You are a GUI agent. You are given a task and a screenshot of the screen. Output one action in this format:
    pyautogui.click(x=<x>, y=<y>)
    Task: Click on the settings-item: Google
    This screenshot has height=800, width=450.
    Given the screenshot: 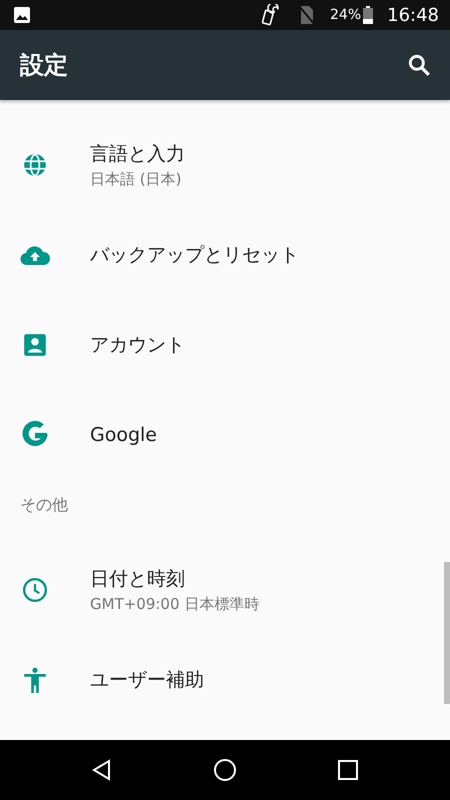 What is the action you would take?
    pyautogui.click(x=221, y=435)
    